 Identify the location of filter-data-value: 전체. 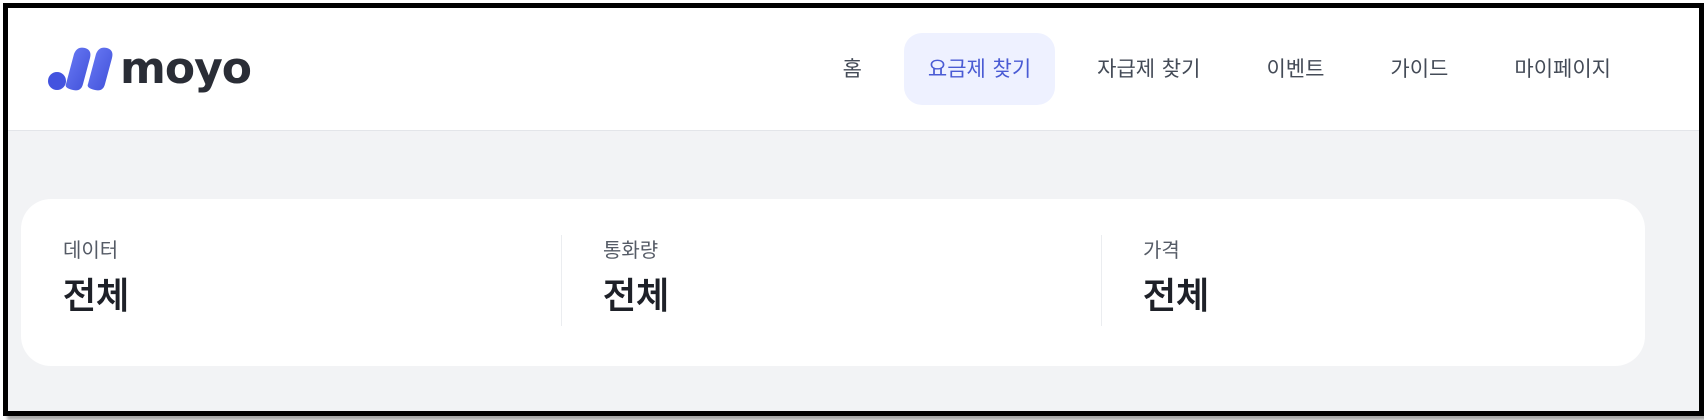
(96, 296).